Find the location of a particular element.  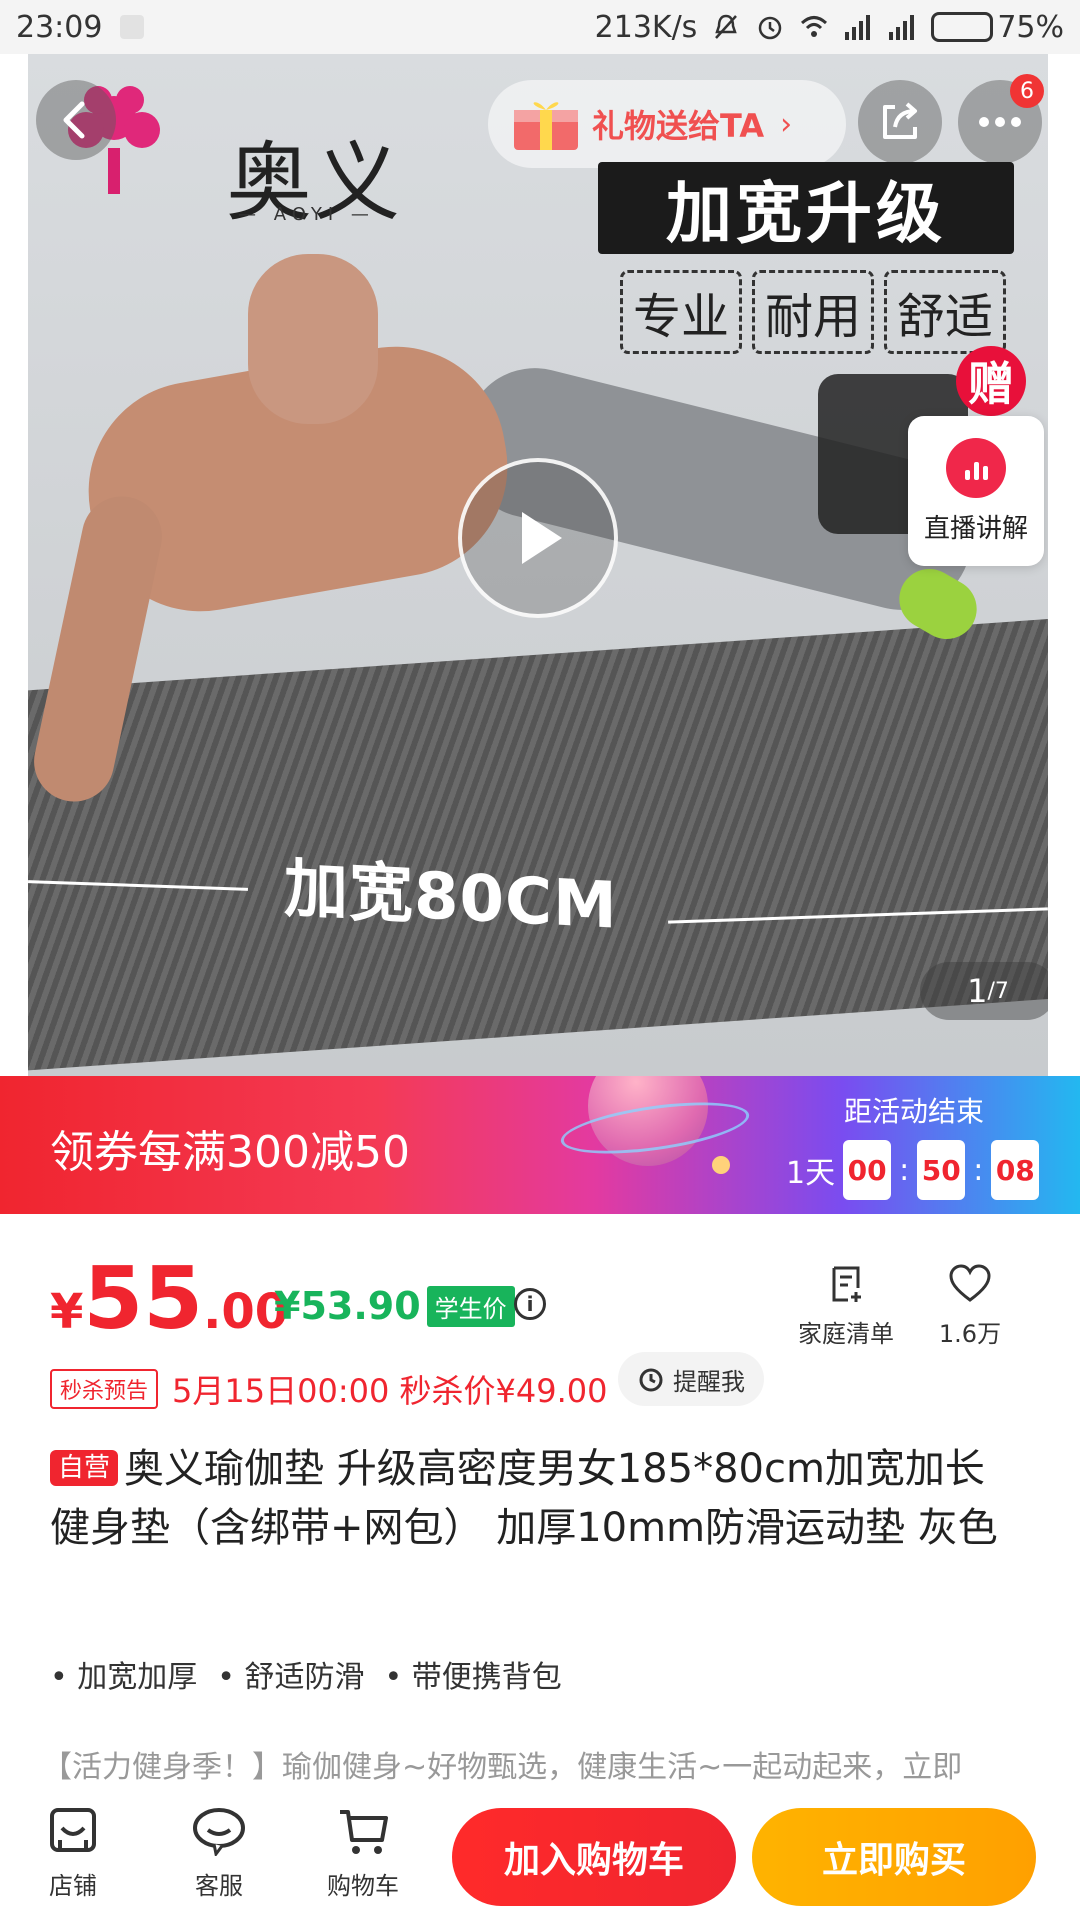

network-speed: 213K/s is located at coordinates (646, 27).